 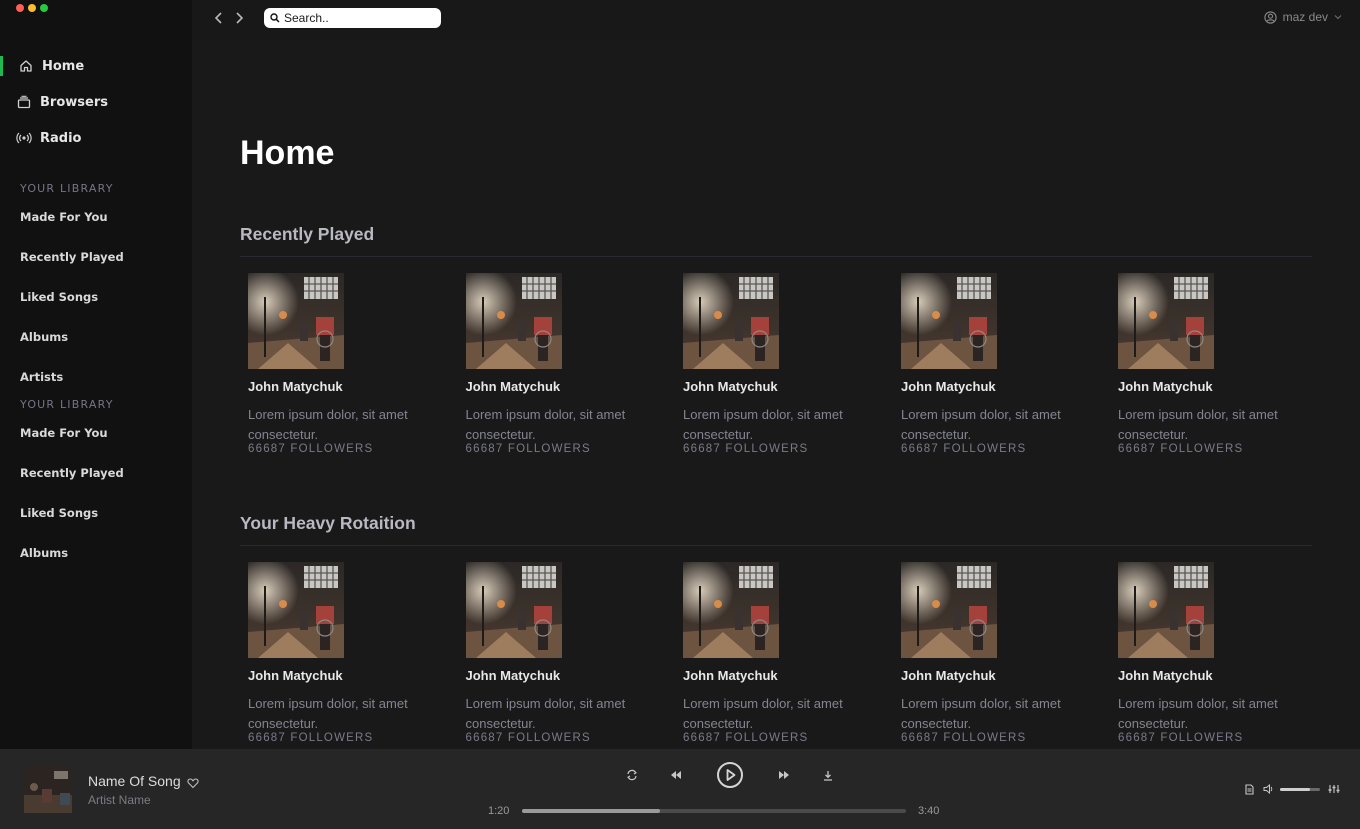 I want to click on section-title-heavy-rotation: Your Heavy Rotaition, so click(x=328, y=523).